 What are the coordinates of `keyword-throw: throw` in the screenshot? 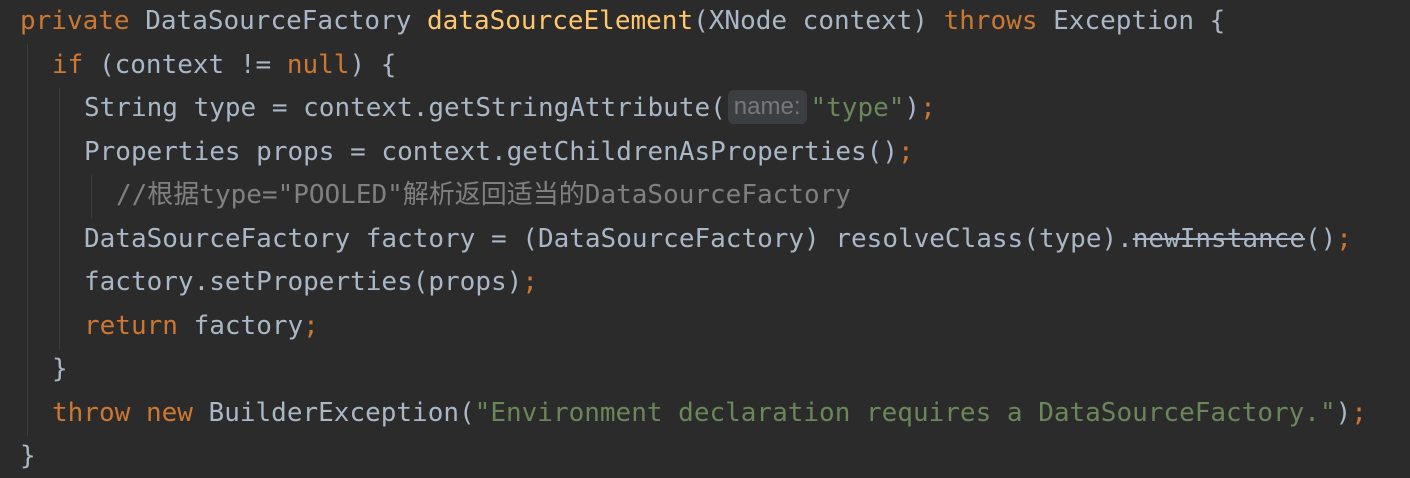 It's located at (91, 413).